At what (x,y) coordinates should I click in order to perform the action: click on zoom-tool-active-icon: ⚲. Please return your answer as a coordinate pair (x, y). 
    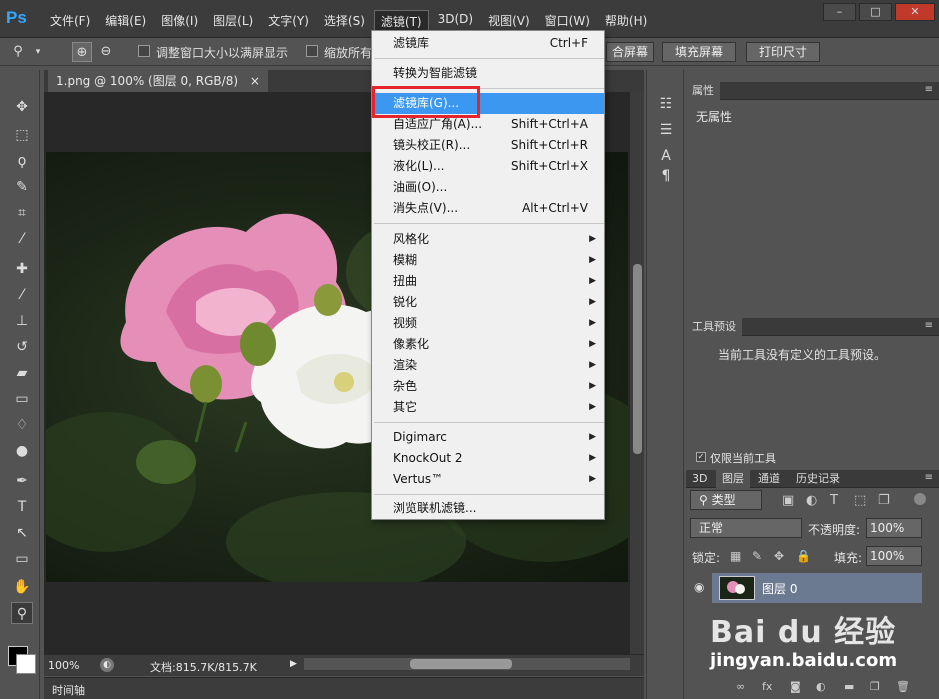
    Looking at the image, I should click on (22, 613).